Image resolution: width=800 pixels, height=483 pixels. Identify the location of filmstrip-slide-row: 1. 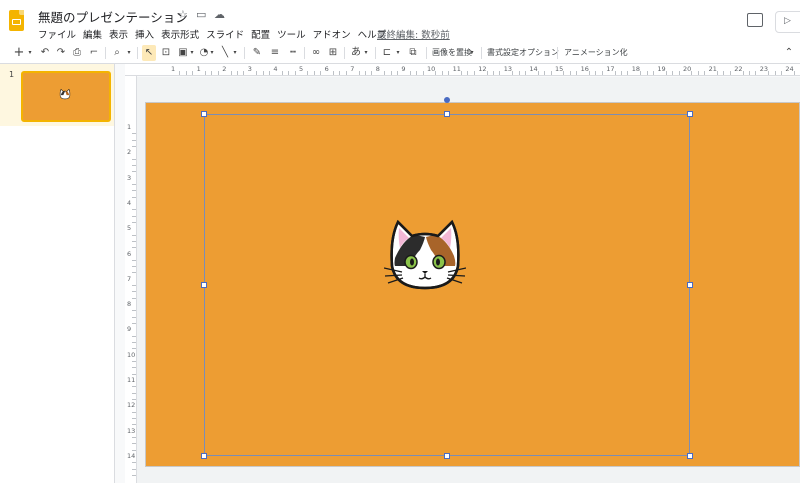
(57, 95).